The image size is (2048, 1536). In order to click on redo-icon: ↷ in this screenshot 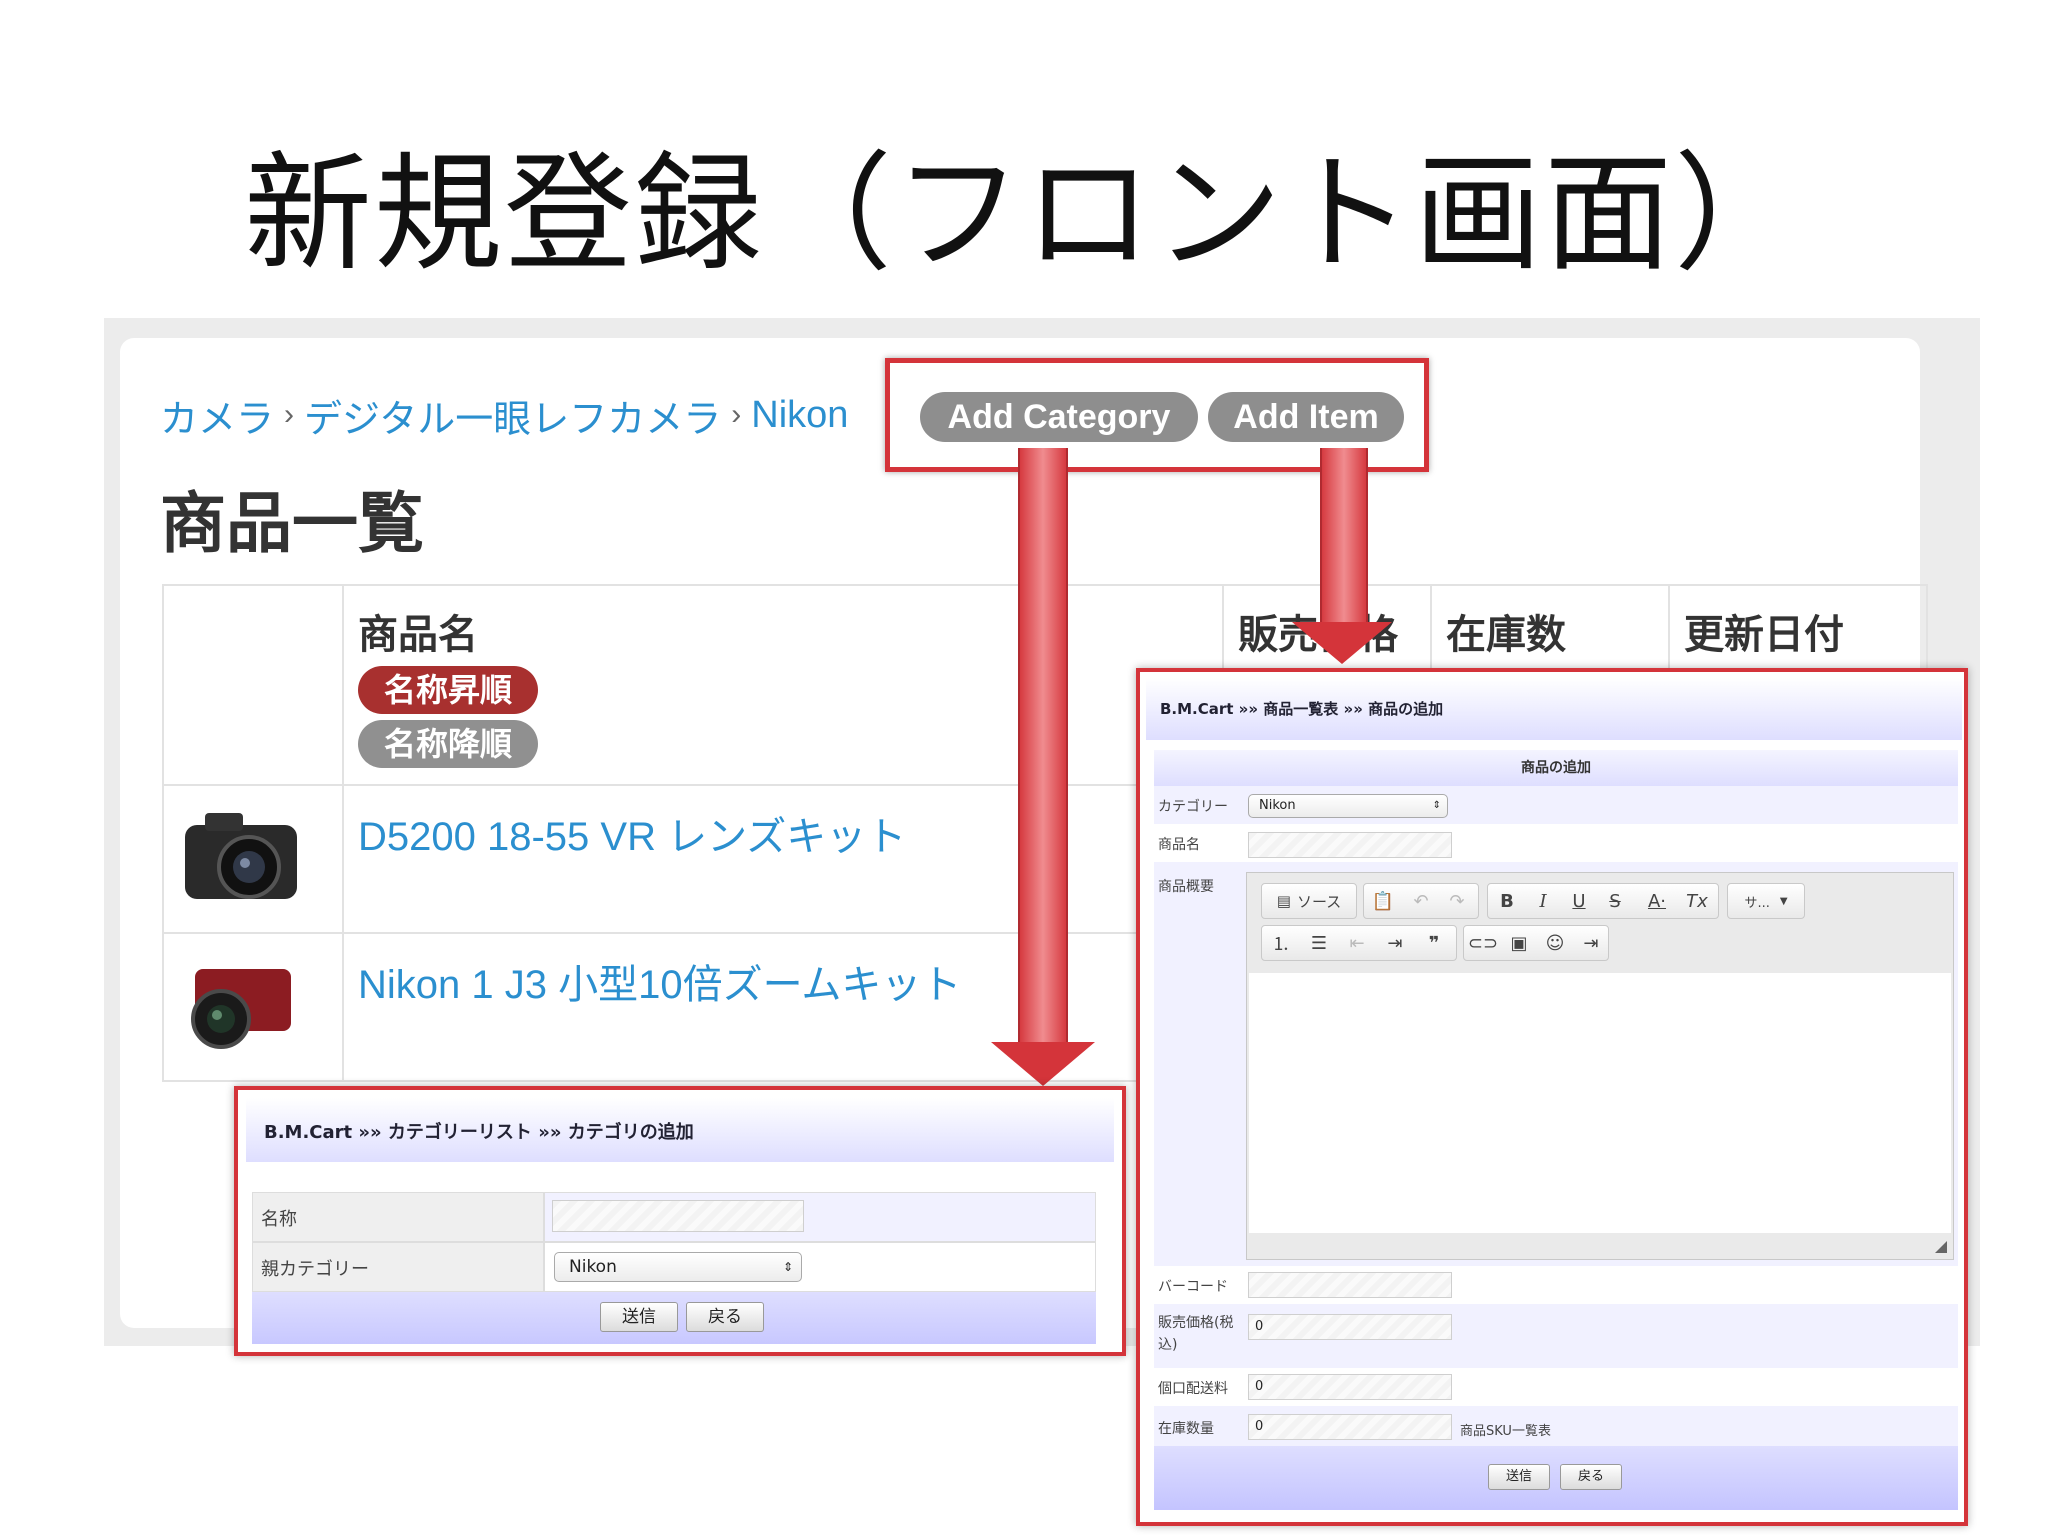, I will do `click(1457, 901)`.